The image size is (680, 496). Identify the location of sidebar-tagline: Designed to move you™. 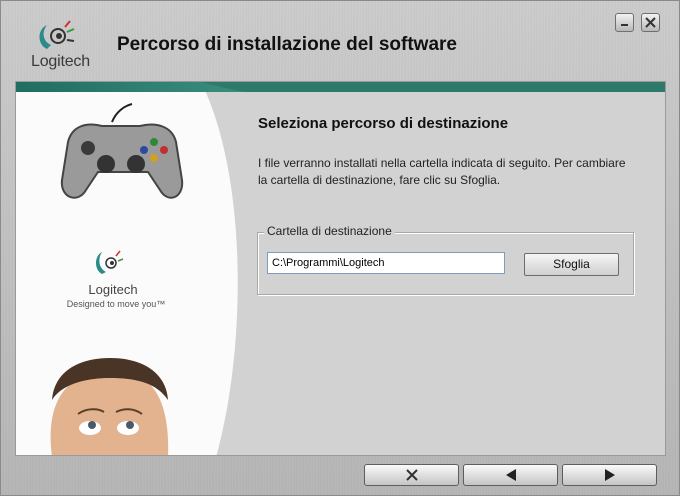
(116, 304).